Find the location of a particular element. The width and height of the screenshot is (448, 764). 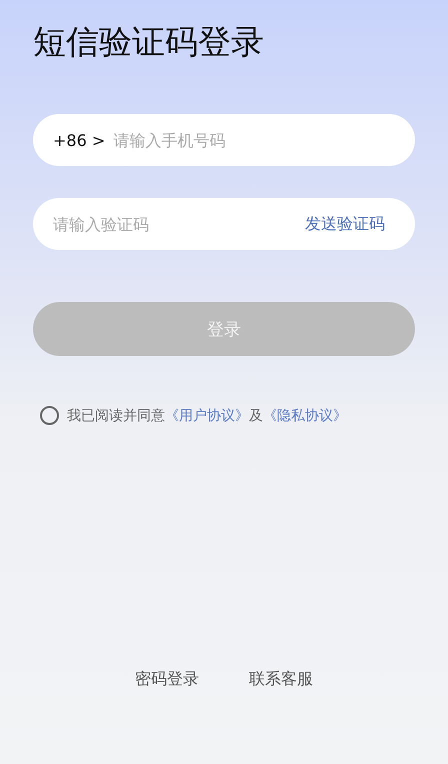

footer-link: 密码登录 is located at coordinates (167, 679).